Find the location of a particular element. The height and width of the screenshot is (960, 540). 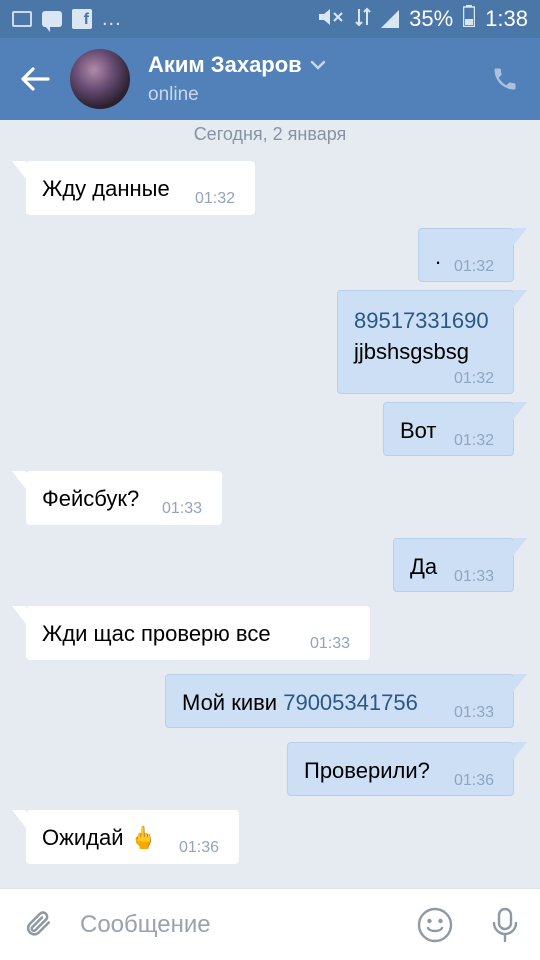

message-text-line: Ожидай 🖕 is located at coordinates (99, 838).